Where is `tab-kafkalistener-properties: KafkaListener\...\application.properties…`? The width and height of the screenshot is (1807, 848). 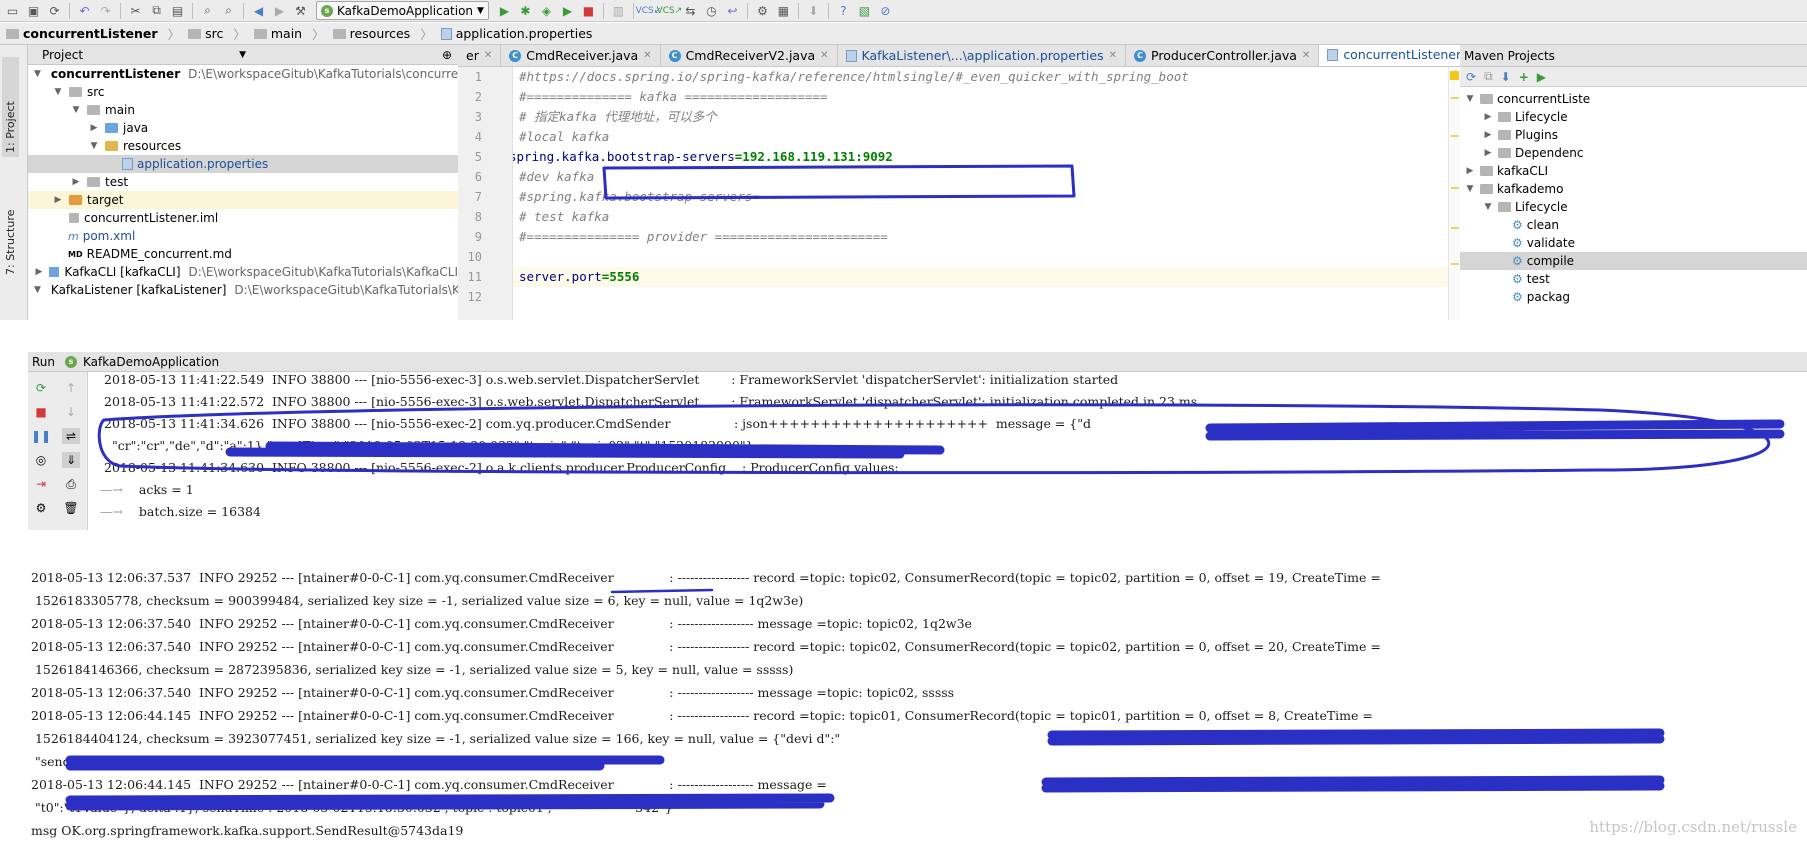 tab-kafkalistener-properties: KafkaListener\...\application.properties… is located at coordinates (982, 55).